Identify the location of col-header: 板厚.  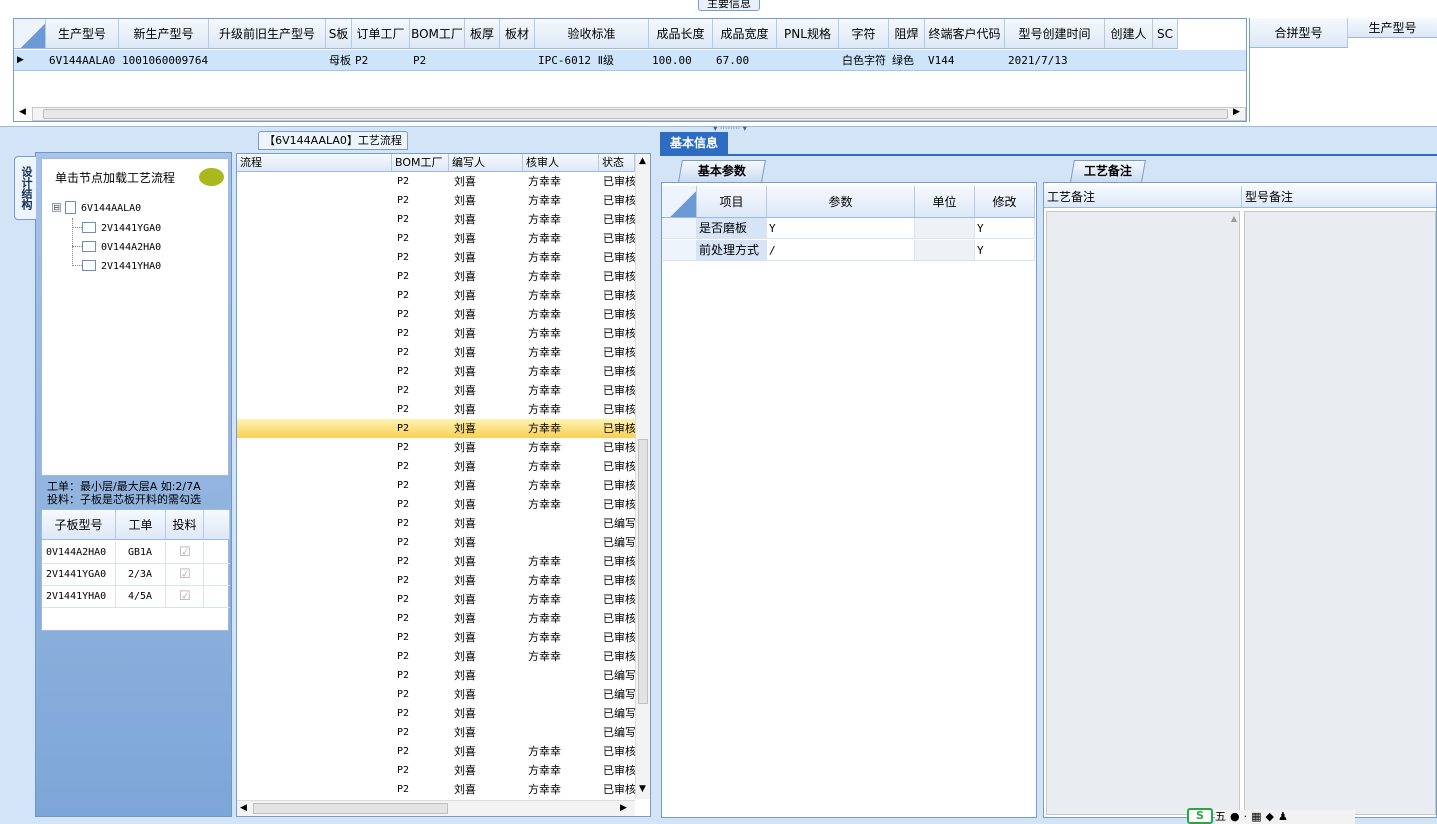
(482, 34).